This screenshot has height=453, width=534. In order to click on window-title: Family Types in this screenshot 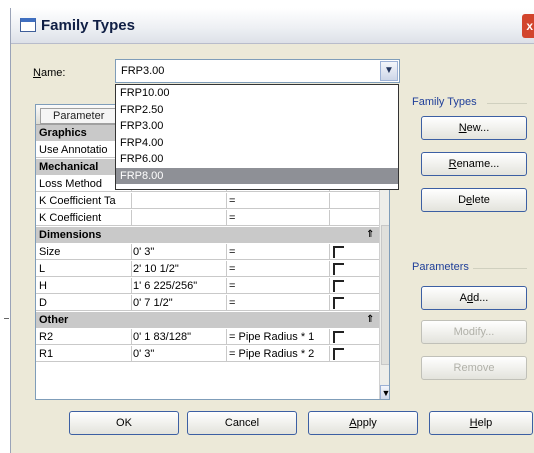, I will do `click(88, 25)`.